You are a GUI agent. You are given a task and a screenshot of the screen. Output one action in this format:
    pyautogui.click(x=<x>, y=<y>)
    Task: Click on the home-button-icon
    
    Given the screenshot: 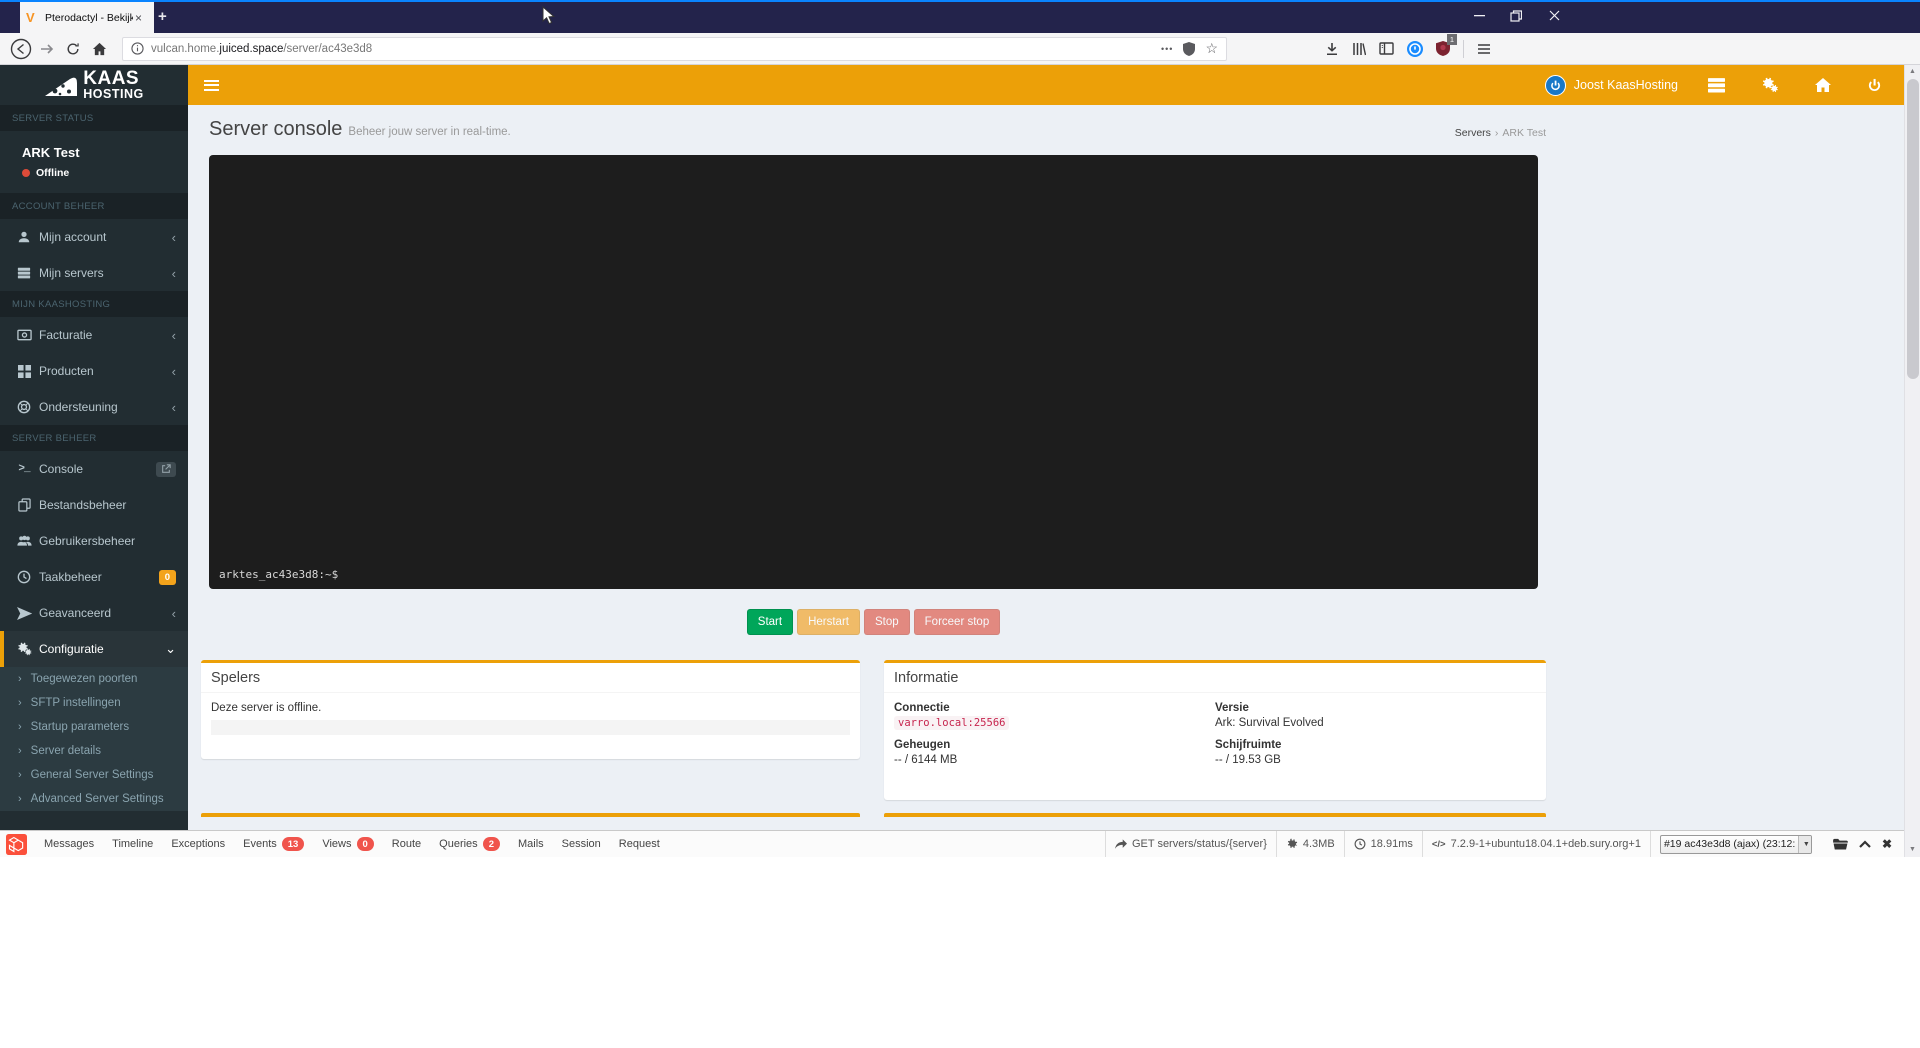 What is the action you would take?
    pyautogui.click(x=99, y=49)
    